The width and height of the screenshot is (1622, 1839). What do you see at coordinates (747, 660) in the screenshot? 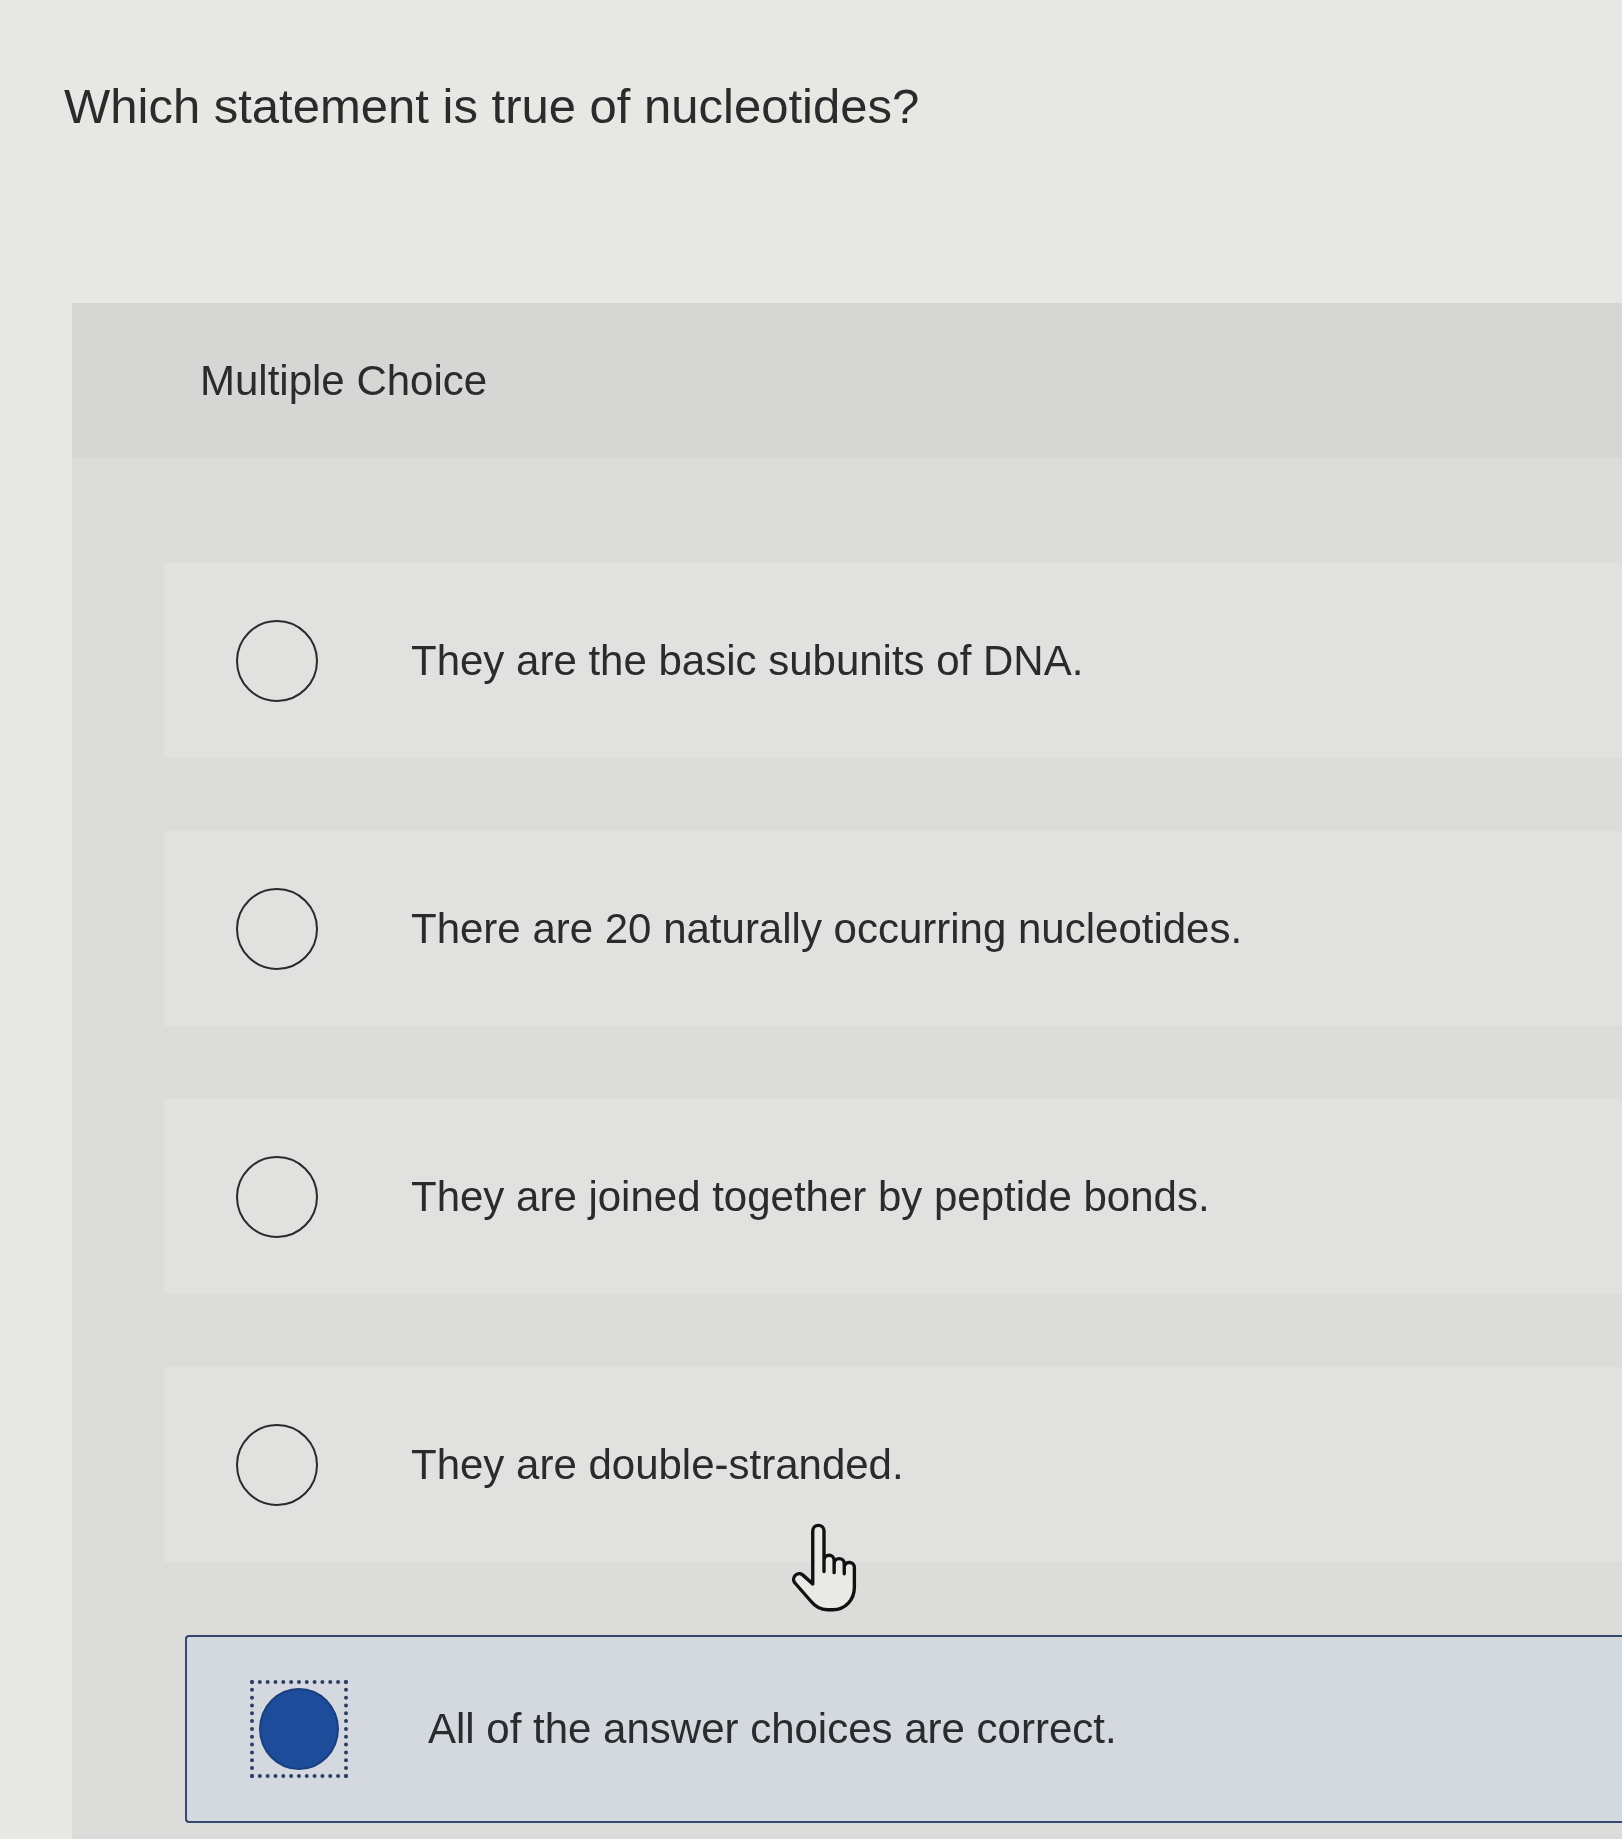
I see `option-text: They are the basic subunits of DNA.` at bounding box center [747, 660].